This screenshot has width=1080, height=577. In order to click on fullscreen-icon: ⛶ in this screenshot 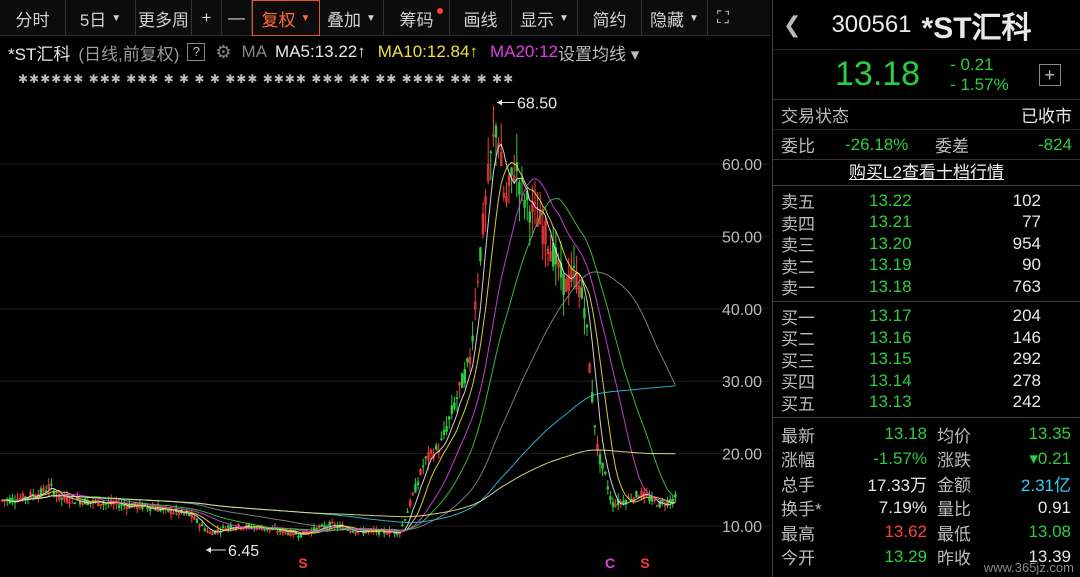, I will do `click(723, 17)`.